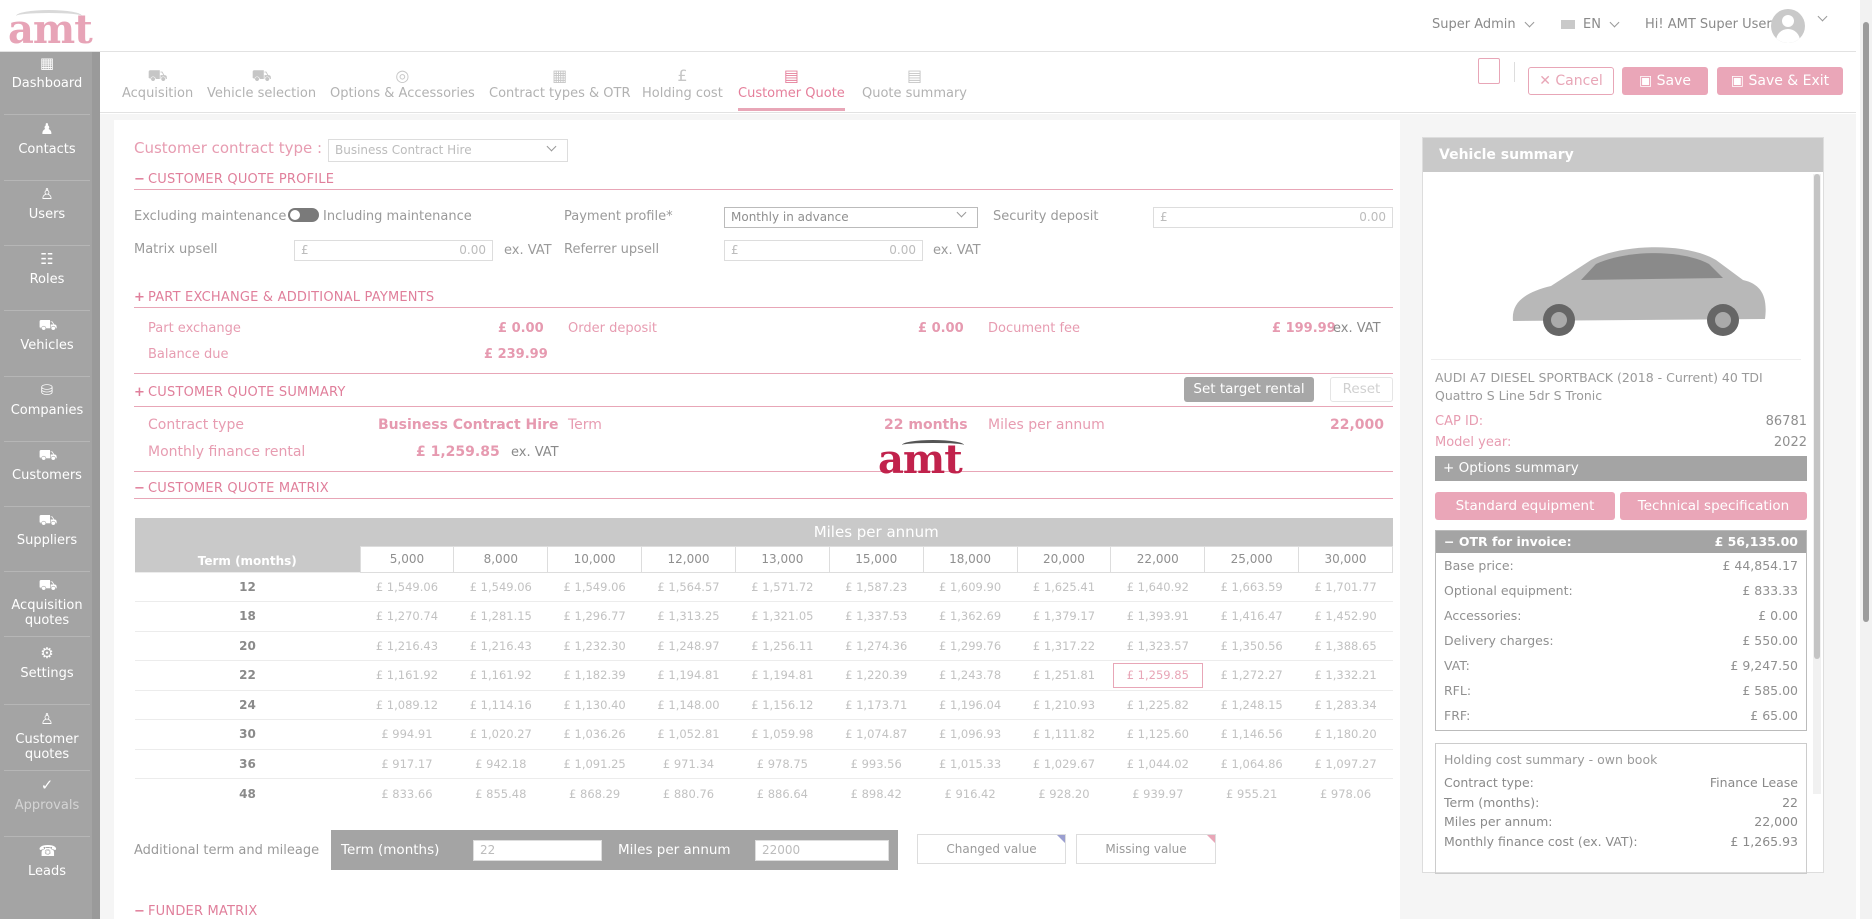  What do you see at coordinates (407, 704) in the screenshot?
I see `matrix-cell: £ 1,089.12` at bounding box center [407, 704].